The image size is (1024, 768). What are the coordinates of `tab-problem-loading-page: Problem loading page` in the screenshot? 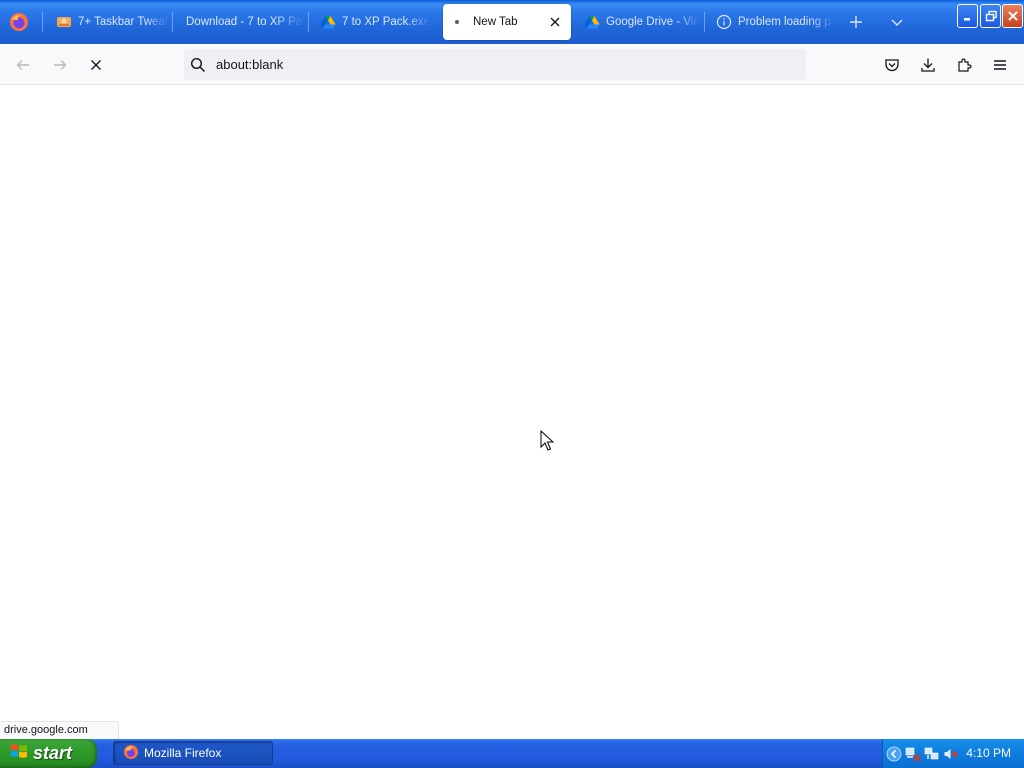 It's located at (771, 22).